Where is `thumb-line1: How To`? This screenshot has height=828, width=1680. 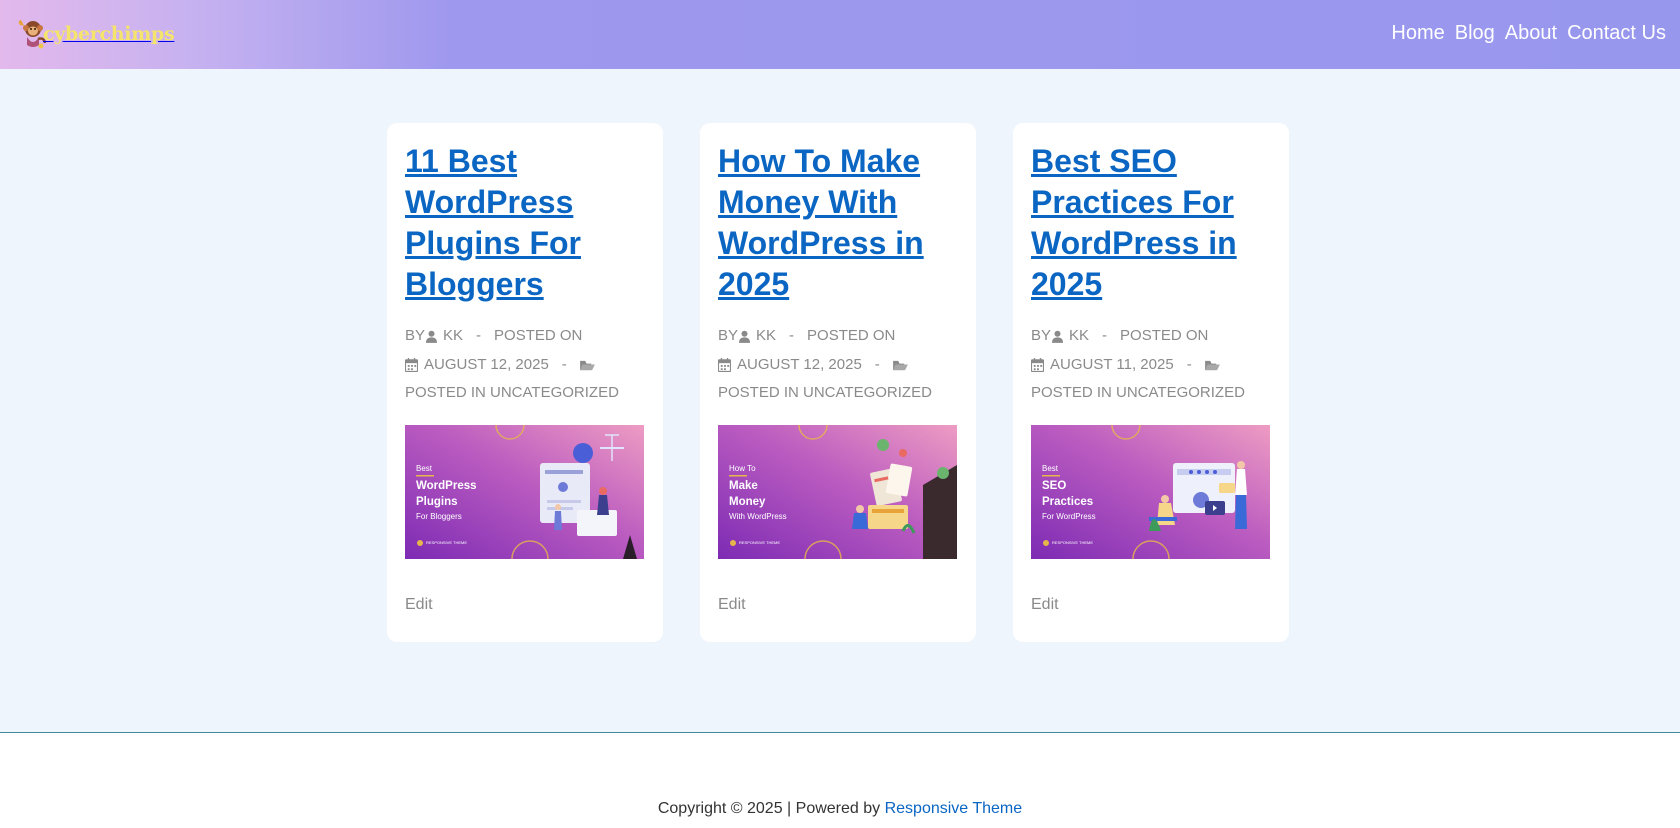
thumb-line1: How To is located at coordinates (742, 468).